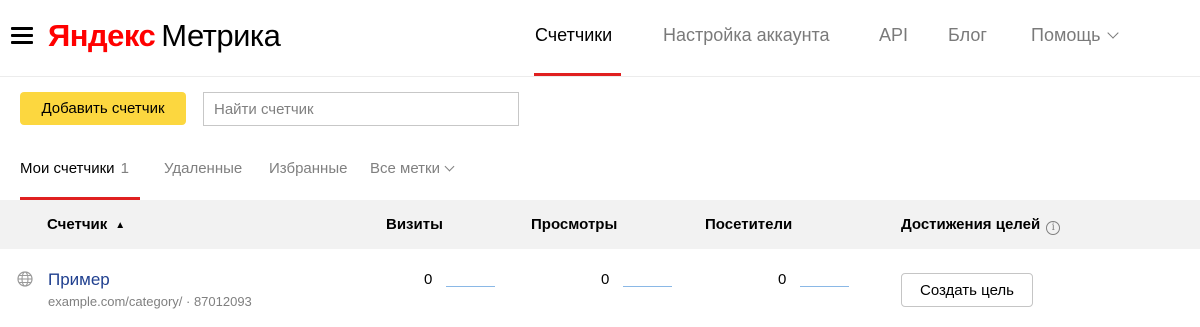  I want to click on views-value: 0, so click(605, 279).